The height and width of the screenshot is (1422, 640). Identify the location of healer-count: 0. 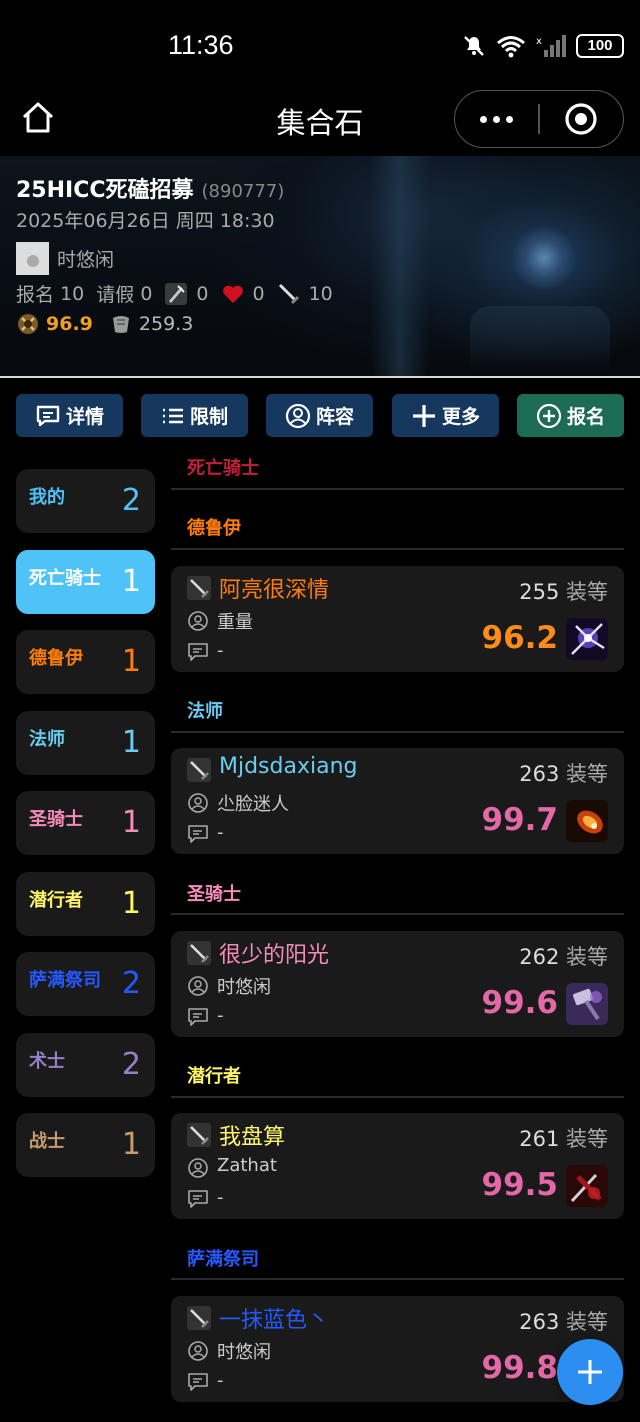
(258, 293).